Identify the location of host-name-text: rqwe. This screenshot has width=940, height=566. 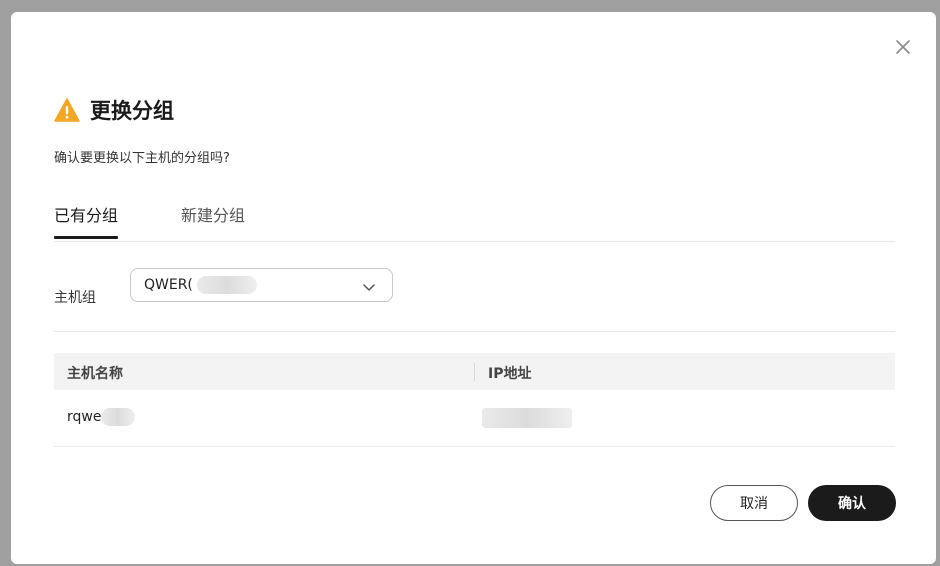
(84, 417).